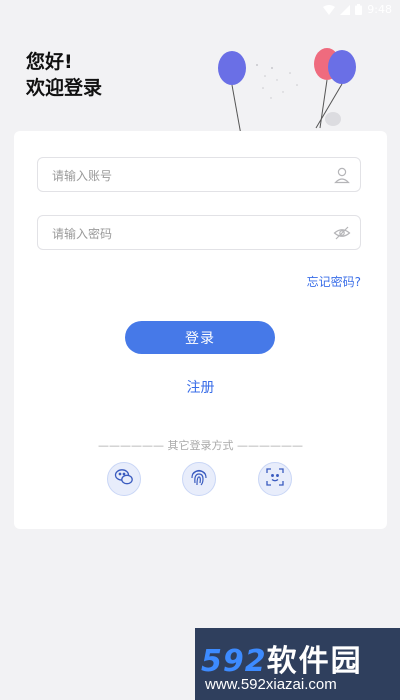 Image resolution: width=400 pixels, height=700 pixels. I want to click on face-scan-icon, so click(275, 479).